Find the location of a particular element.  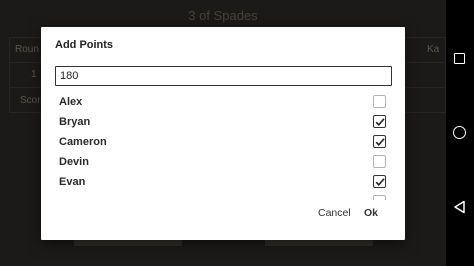

player-name: Alex is located at coordinates (71, 102).